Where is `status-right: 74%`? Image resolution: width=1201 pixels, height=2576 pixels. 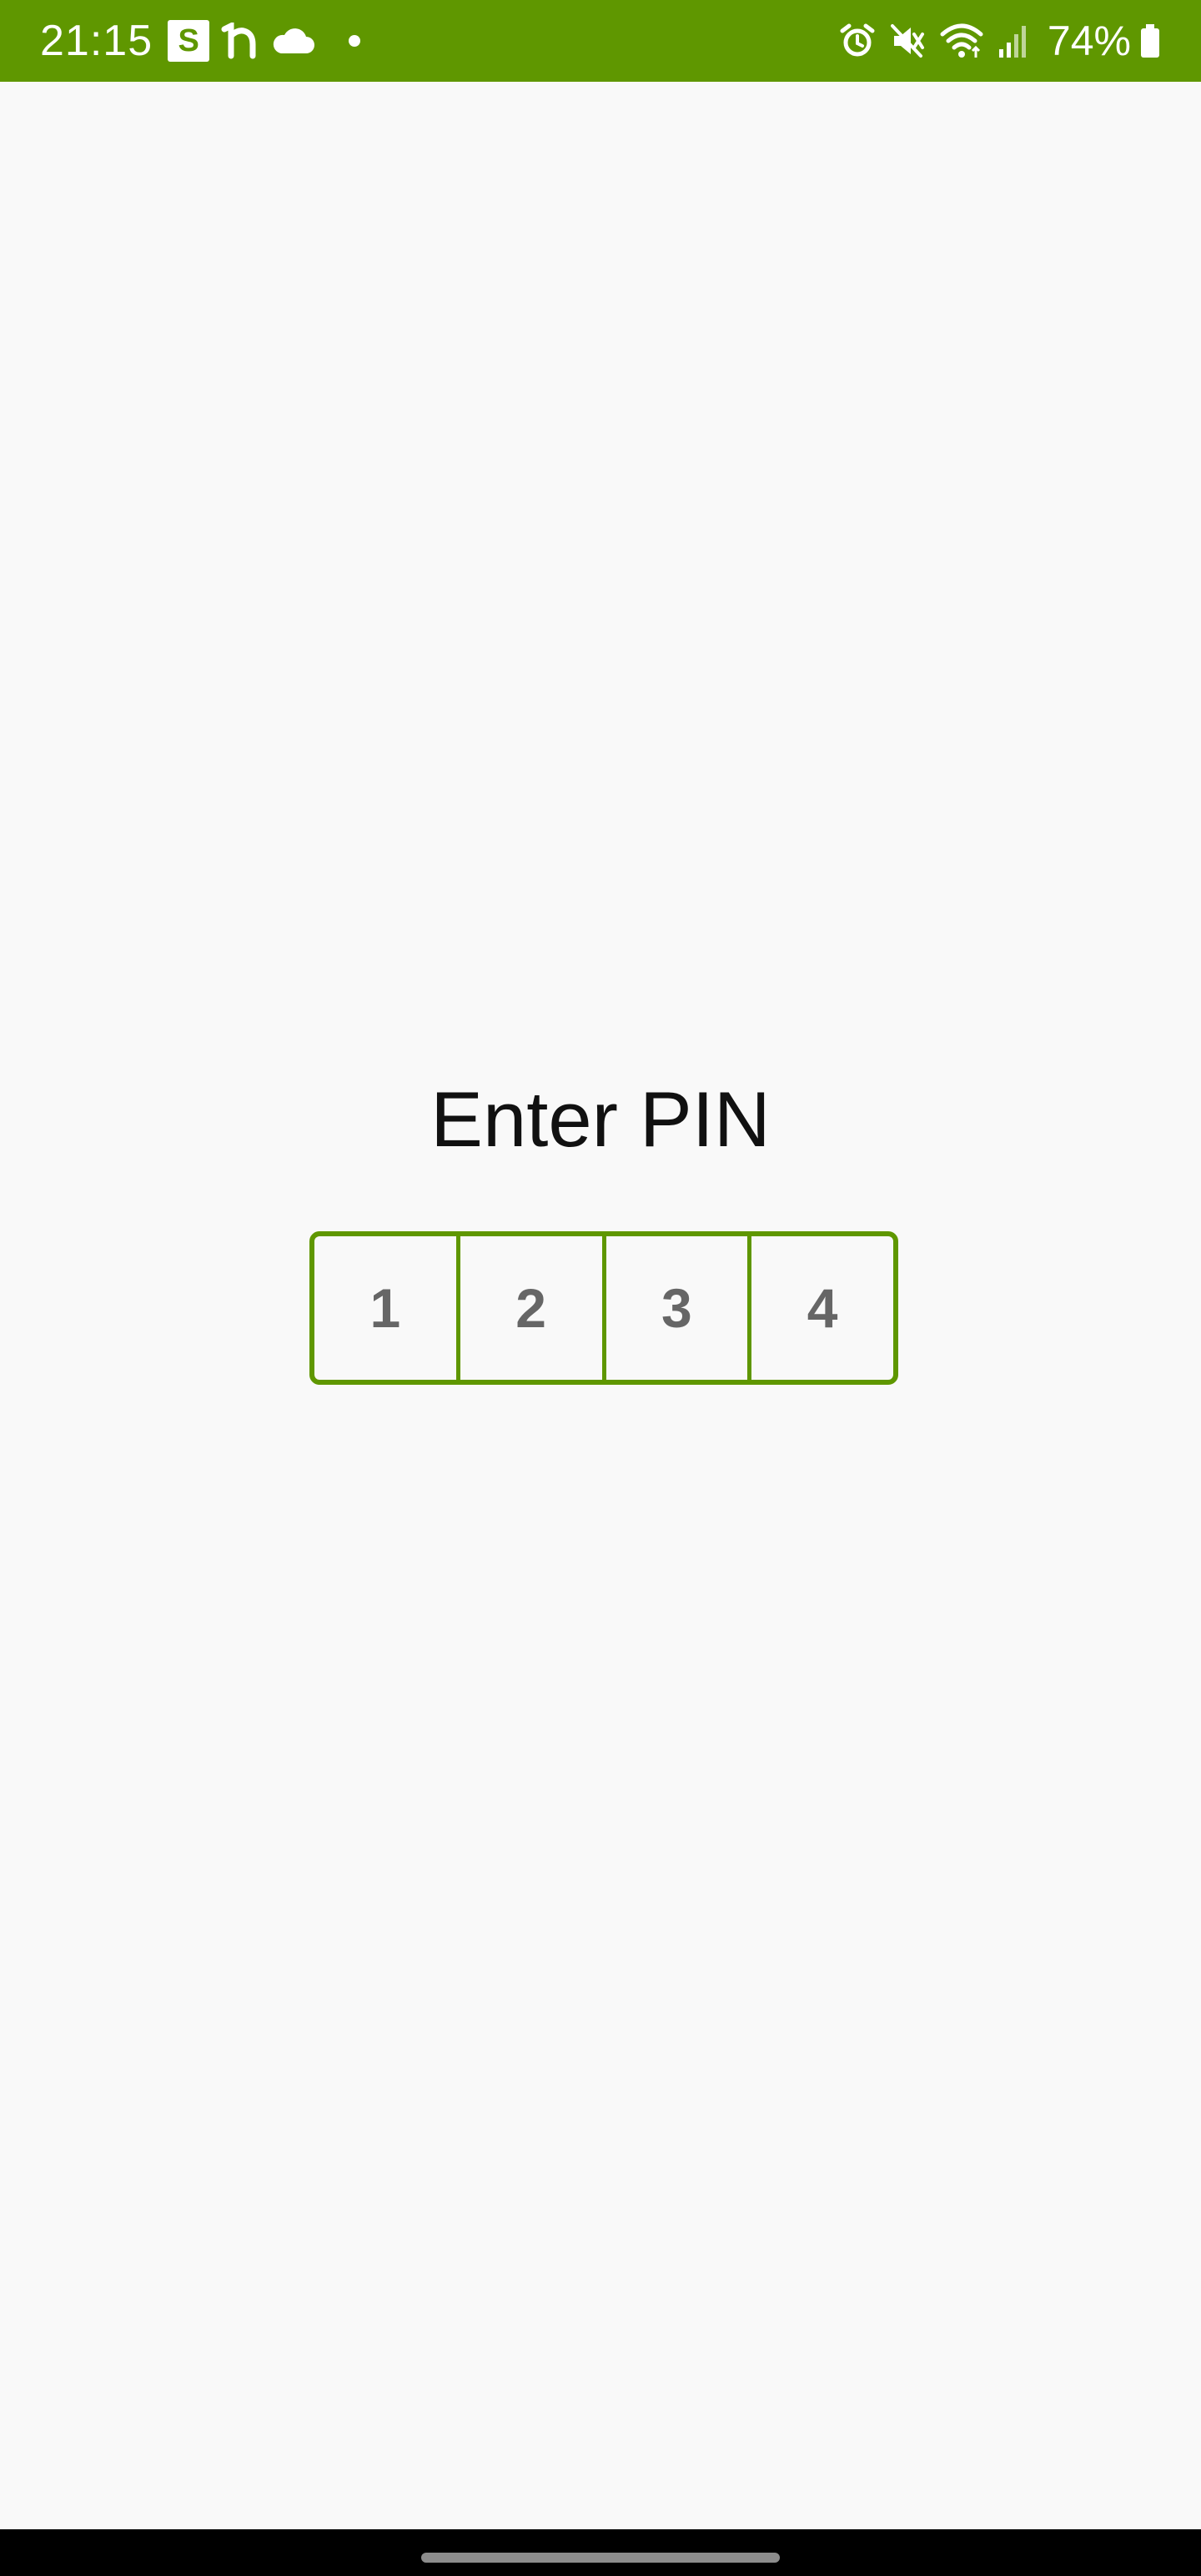
status-right: 74% is located at coordinates (994, 41).